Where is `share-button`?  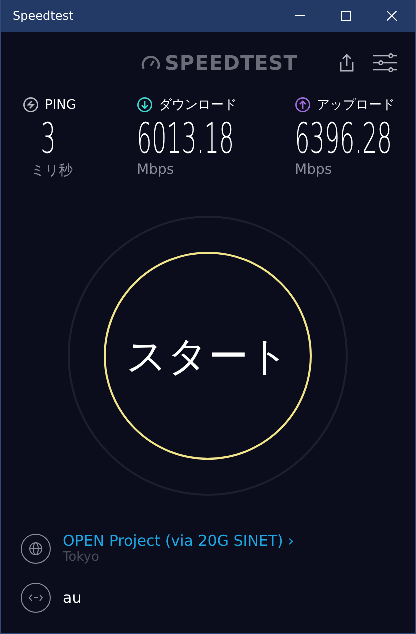
share-button is located at coordinates (347, 63).